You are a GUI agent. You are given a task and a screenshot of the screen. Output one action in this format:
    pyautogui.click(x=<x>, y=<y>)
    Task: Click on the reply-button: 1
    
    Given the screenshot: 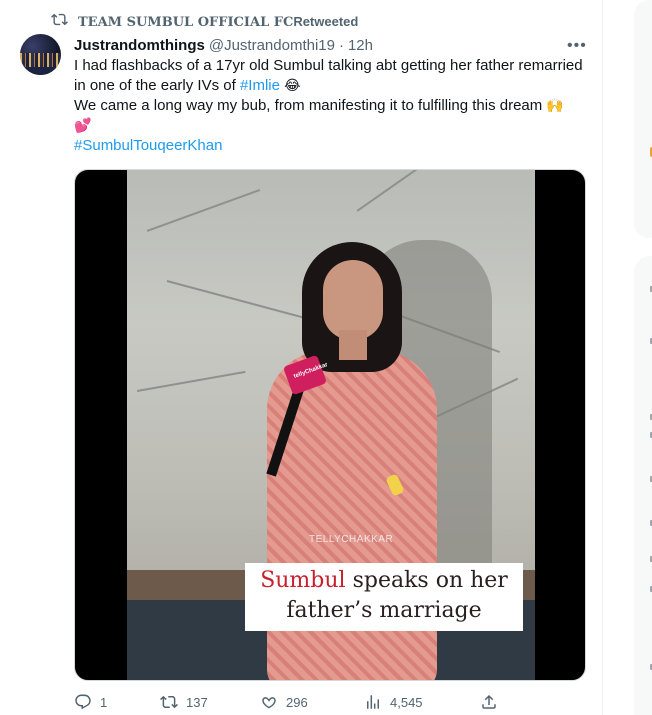 What is the action you would take?
    pyautogui.click(x=90, y=702)
    